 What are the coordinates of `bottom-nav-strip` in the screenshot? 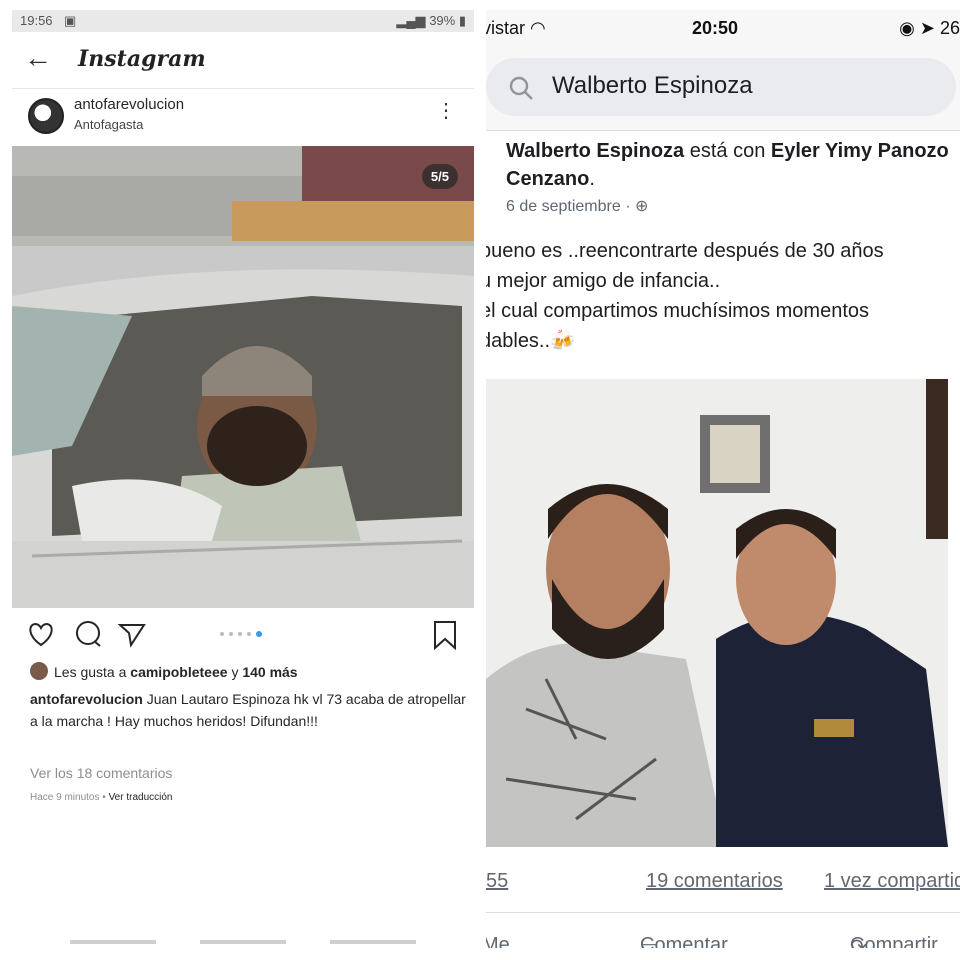 It's located at (243, 944).